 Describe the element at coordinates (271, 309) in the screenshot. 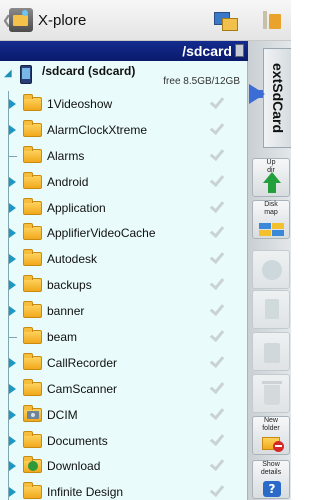

I see `move-button` at that location.